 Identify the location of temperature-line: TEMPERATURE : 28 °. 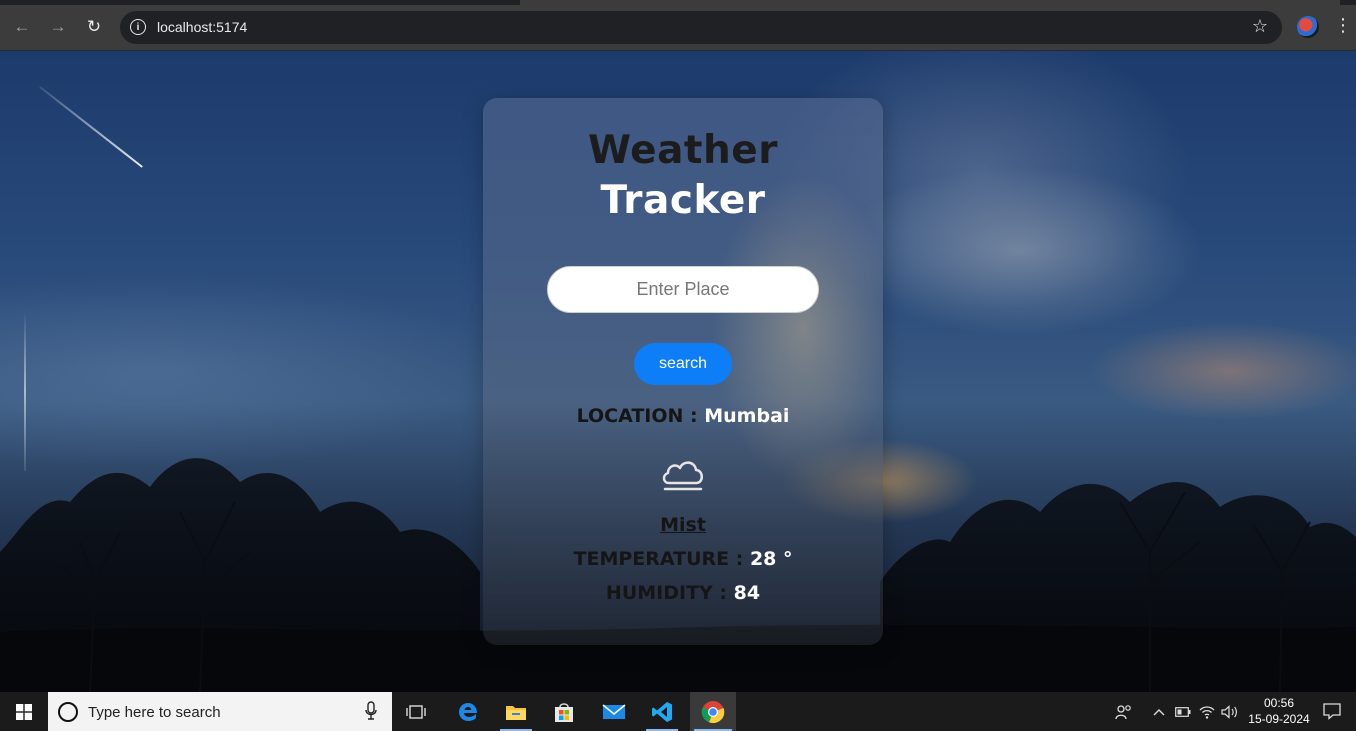
(683, 559).